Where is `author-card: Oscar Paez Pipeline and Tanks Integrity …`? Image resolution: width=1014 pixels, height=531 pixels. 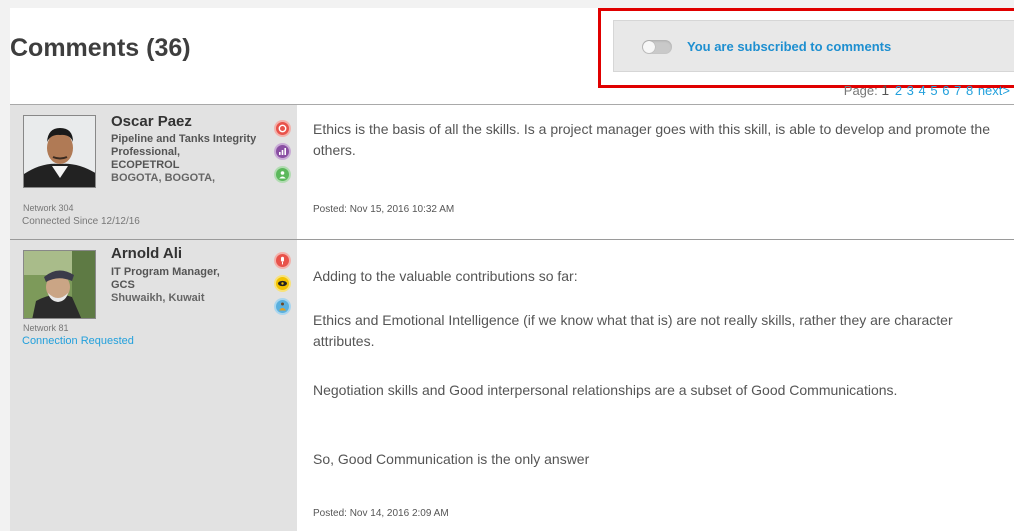
author-card: Oscar Paez Pipeline and Tanks Integrity … is located at coordinates (153, 172).